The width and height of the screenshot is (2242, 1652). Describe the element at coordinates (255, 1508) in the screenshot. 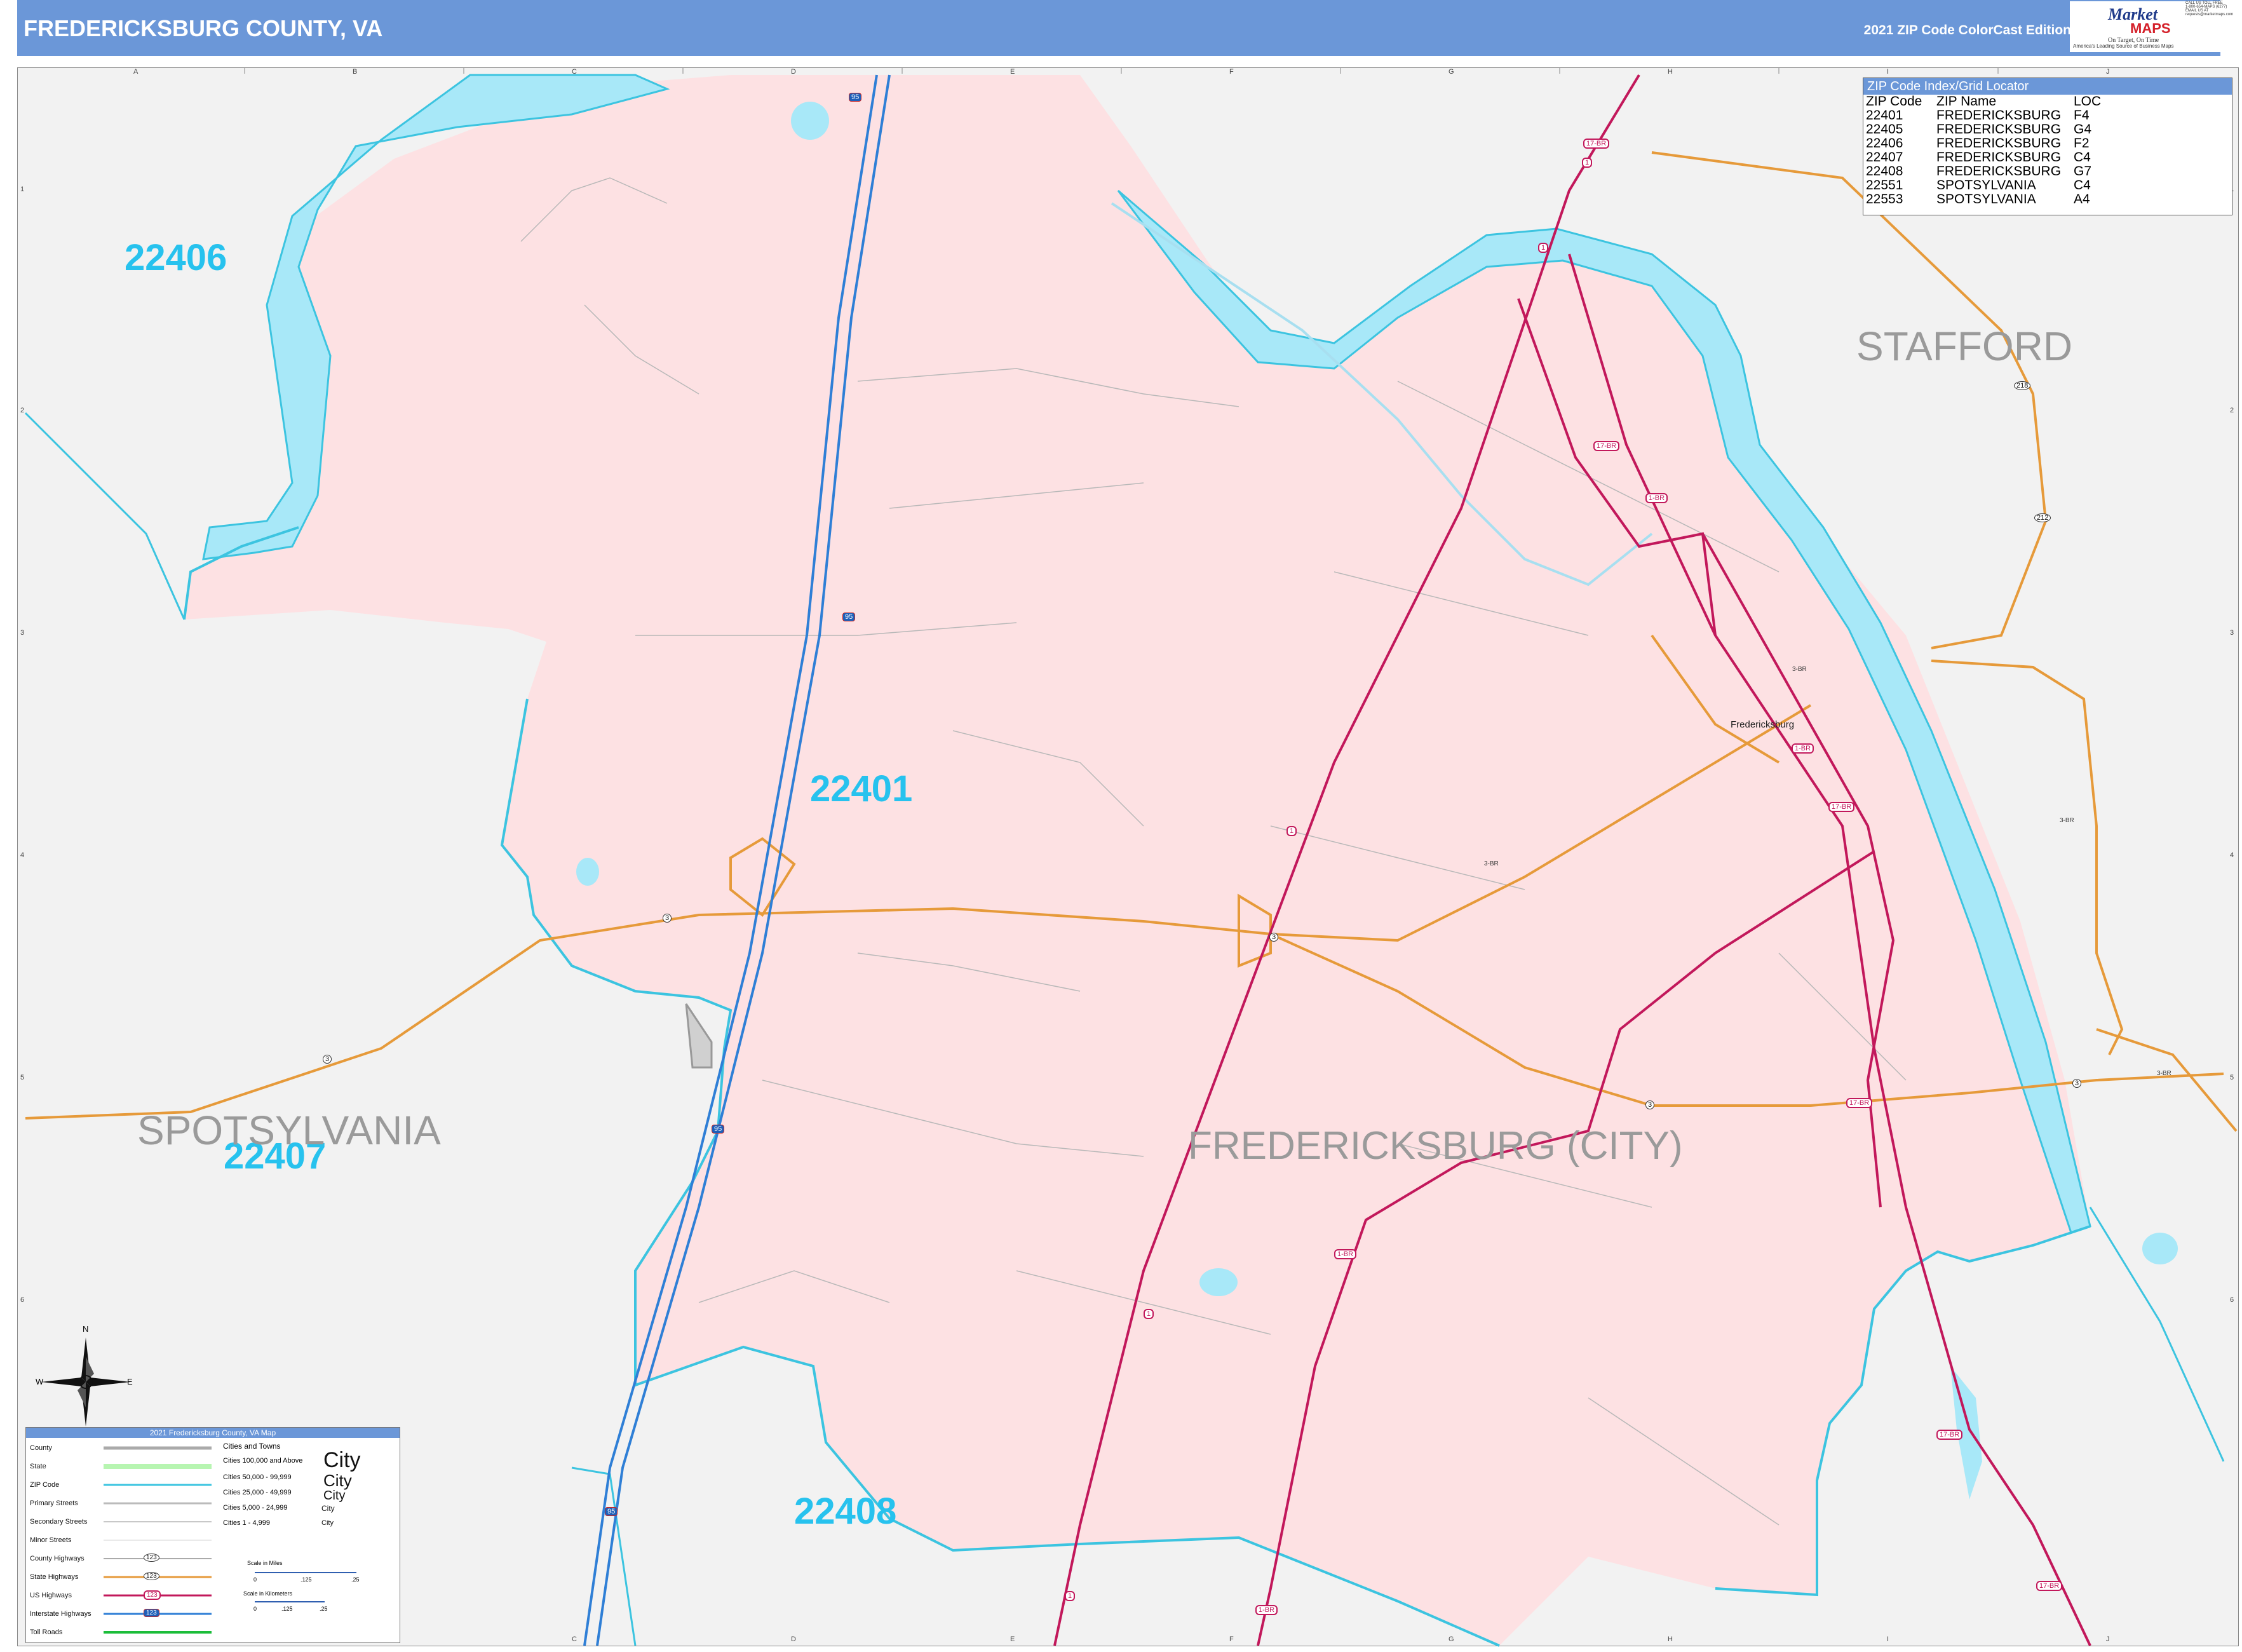

I see `legend-city-class: Cities 5,000 - 24,999` at that location.